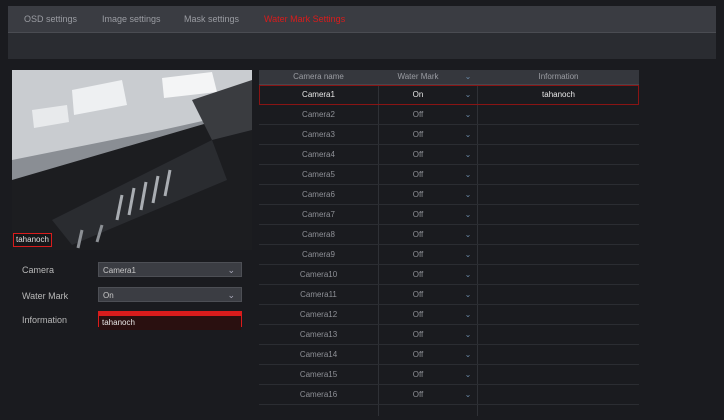 The height and width of the screenshot is (420, 724). I want to click on table-row: Camera2 Off ⌄, so click(449, 115).